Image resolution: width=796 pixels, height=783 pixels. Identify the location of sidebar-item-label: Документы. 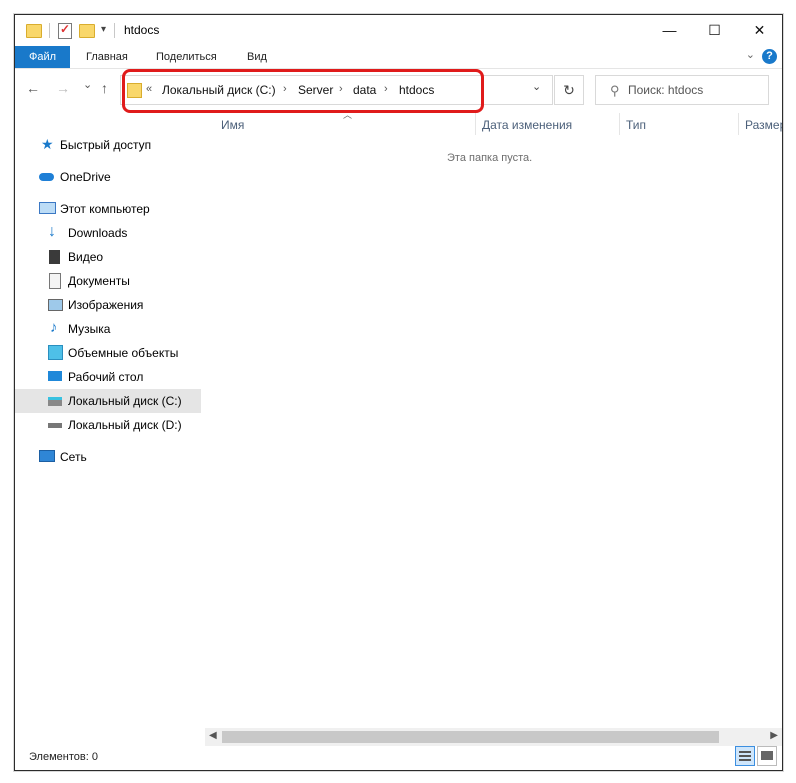
(99, 281).